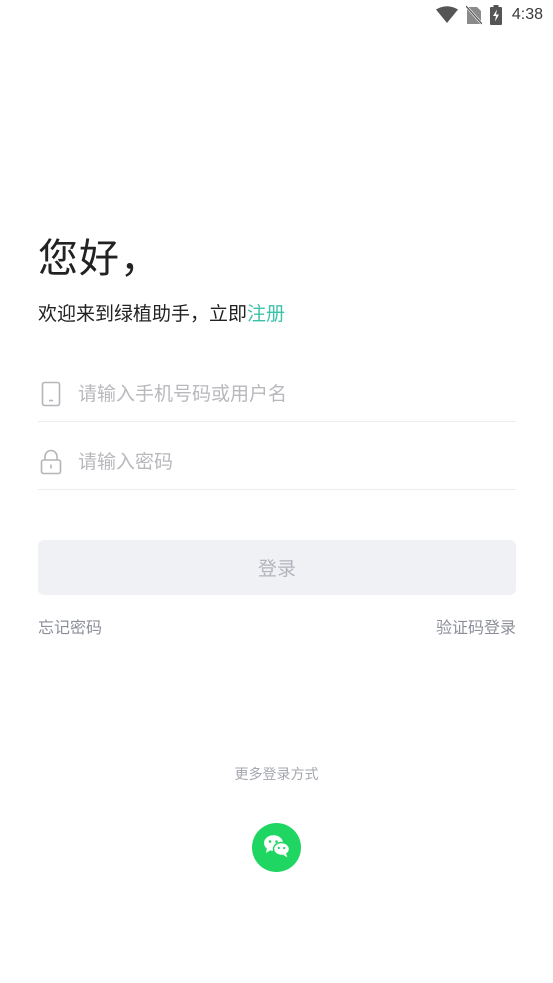 This screenshot has width=553, height=983. Describe the element at coordinates (51, 462) in the screenshot. I see `lock-icon` at that location.